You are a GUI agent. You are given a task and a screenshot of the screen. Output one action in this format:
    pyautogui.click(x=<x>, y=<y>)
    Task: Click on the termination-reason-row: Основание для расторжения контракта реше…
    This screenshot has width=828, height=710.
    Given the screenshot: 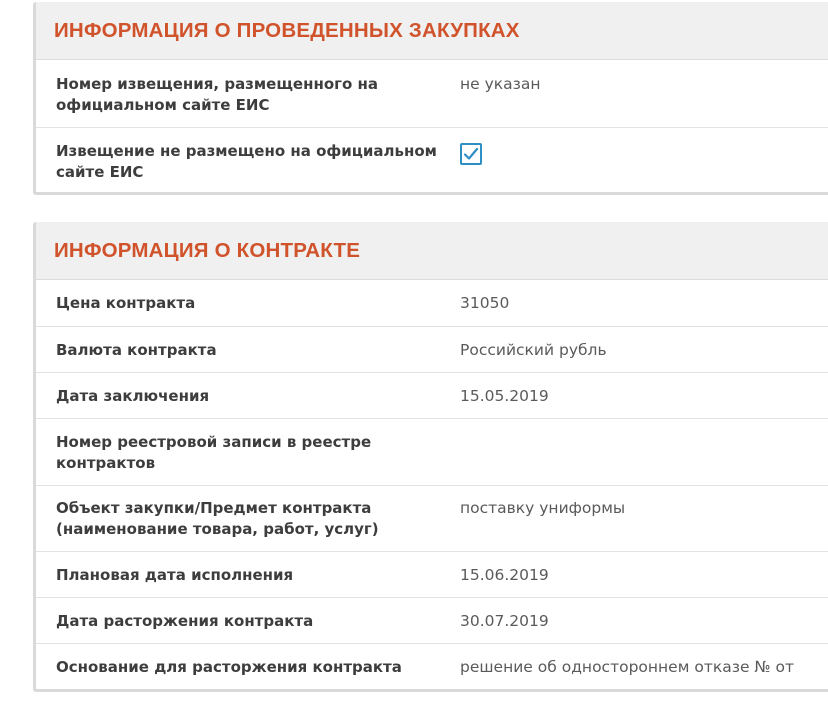 What is the action you would take?
    pyautogui.click(x=432, y=666)
    